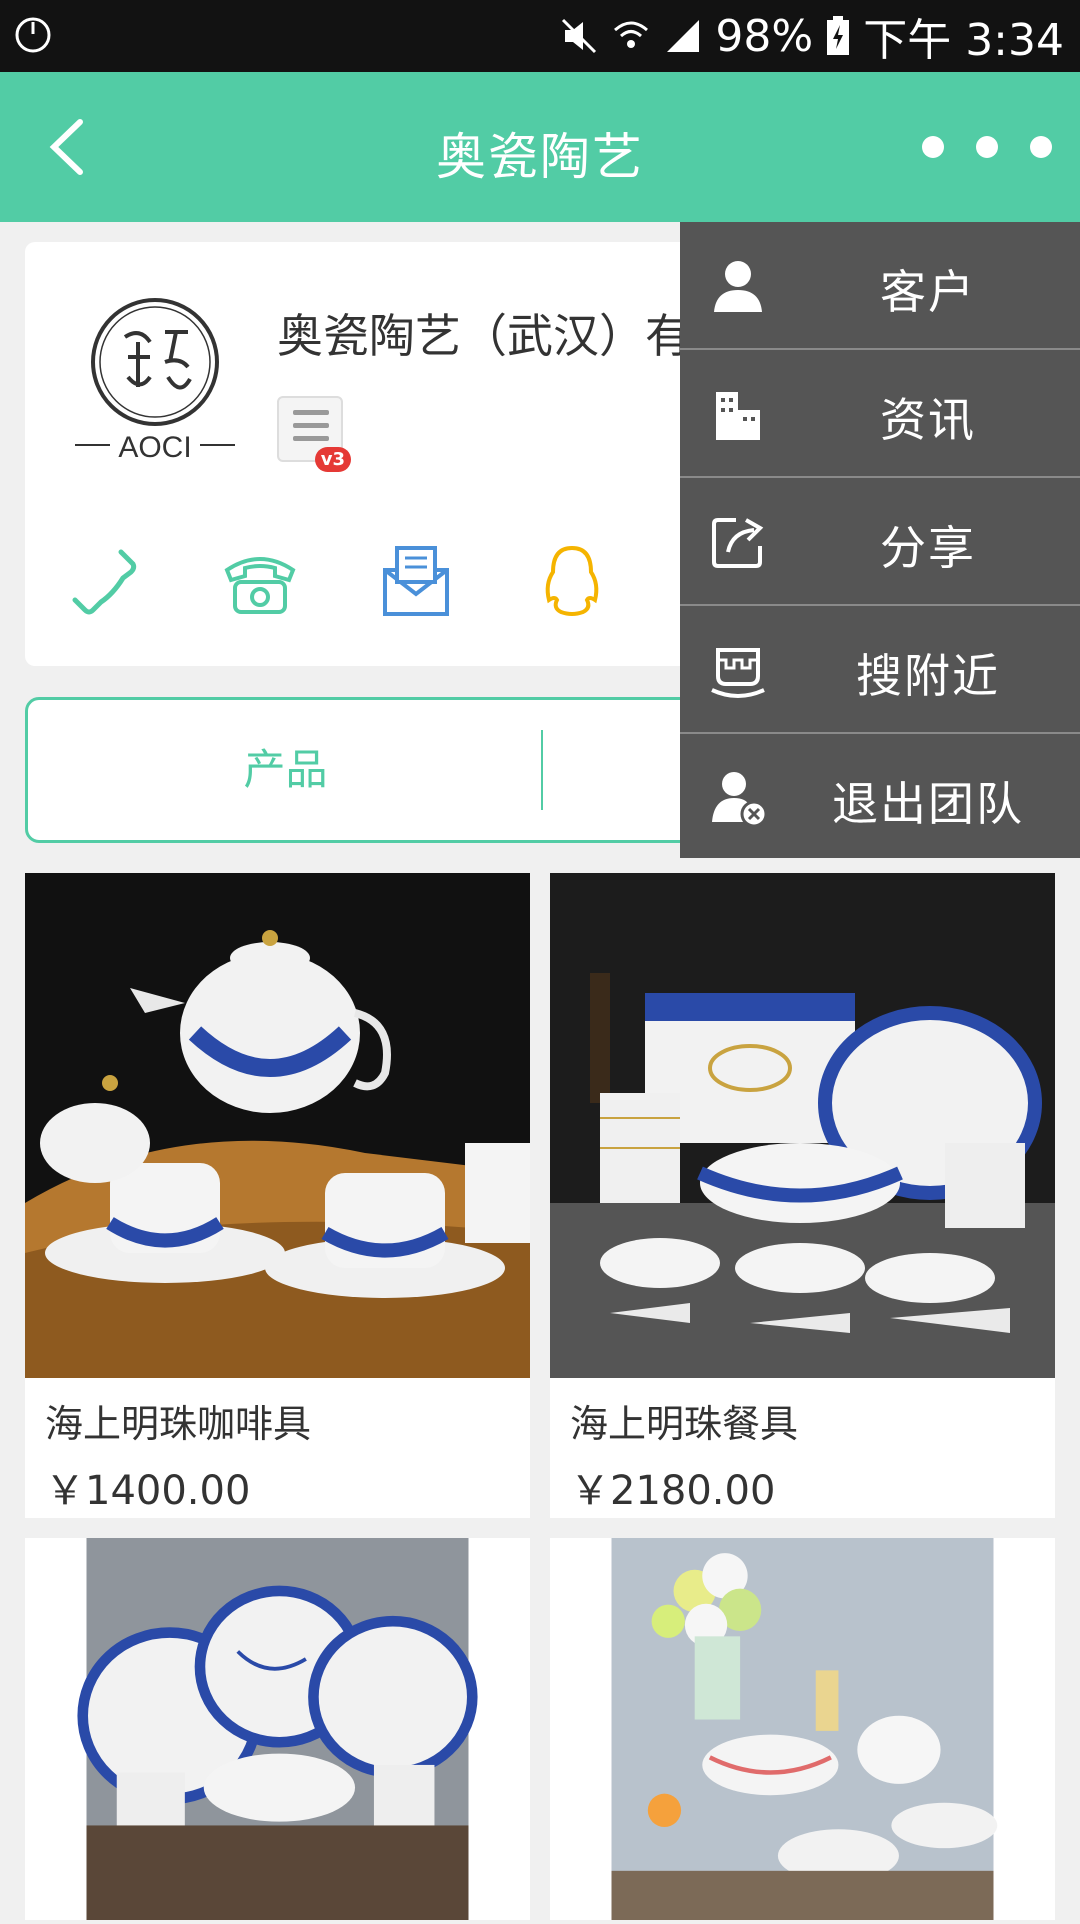  Describe the element at coordinates (684, 1424) in the screenshot. I see `product-name: 海上明珠餐具` at that location.